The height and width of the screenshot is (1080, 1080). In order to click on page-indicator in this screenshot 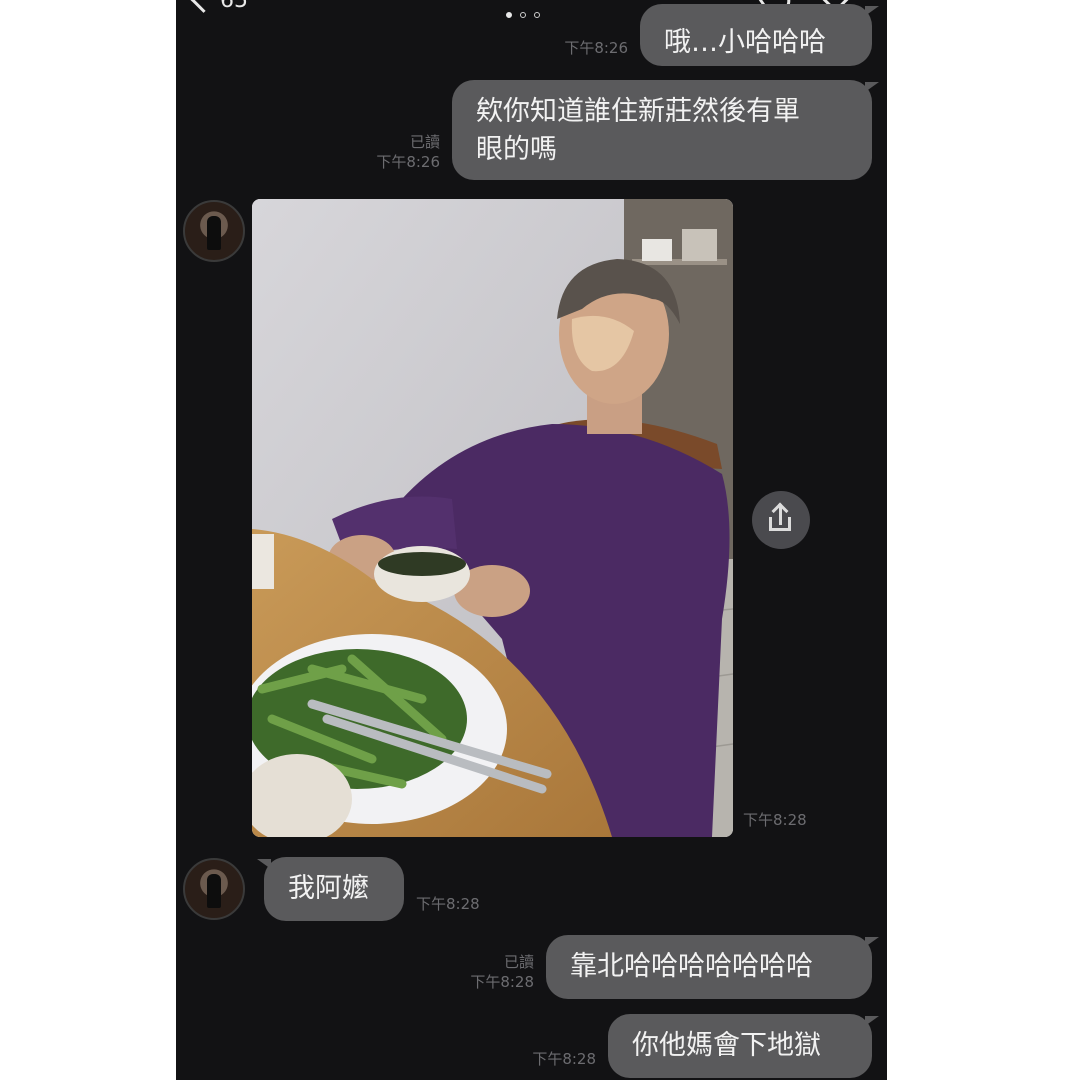, I will do `click(523, 15)`.